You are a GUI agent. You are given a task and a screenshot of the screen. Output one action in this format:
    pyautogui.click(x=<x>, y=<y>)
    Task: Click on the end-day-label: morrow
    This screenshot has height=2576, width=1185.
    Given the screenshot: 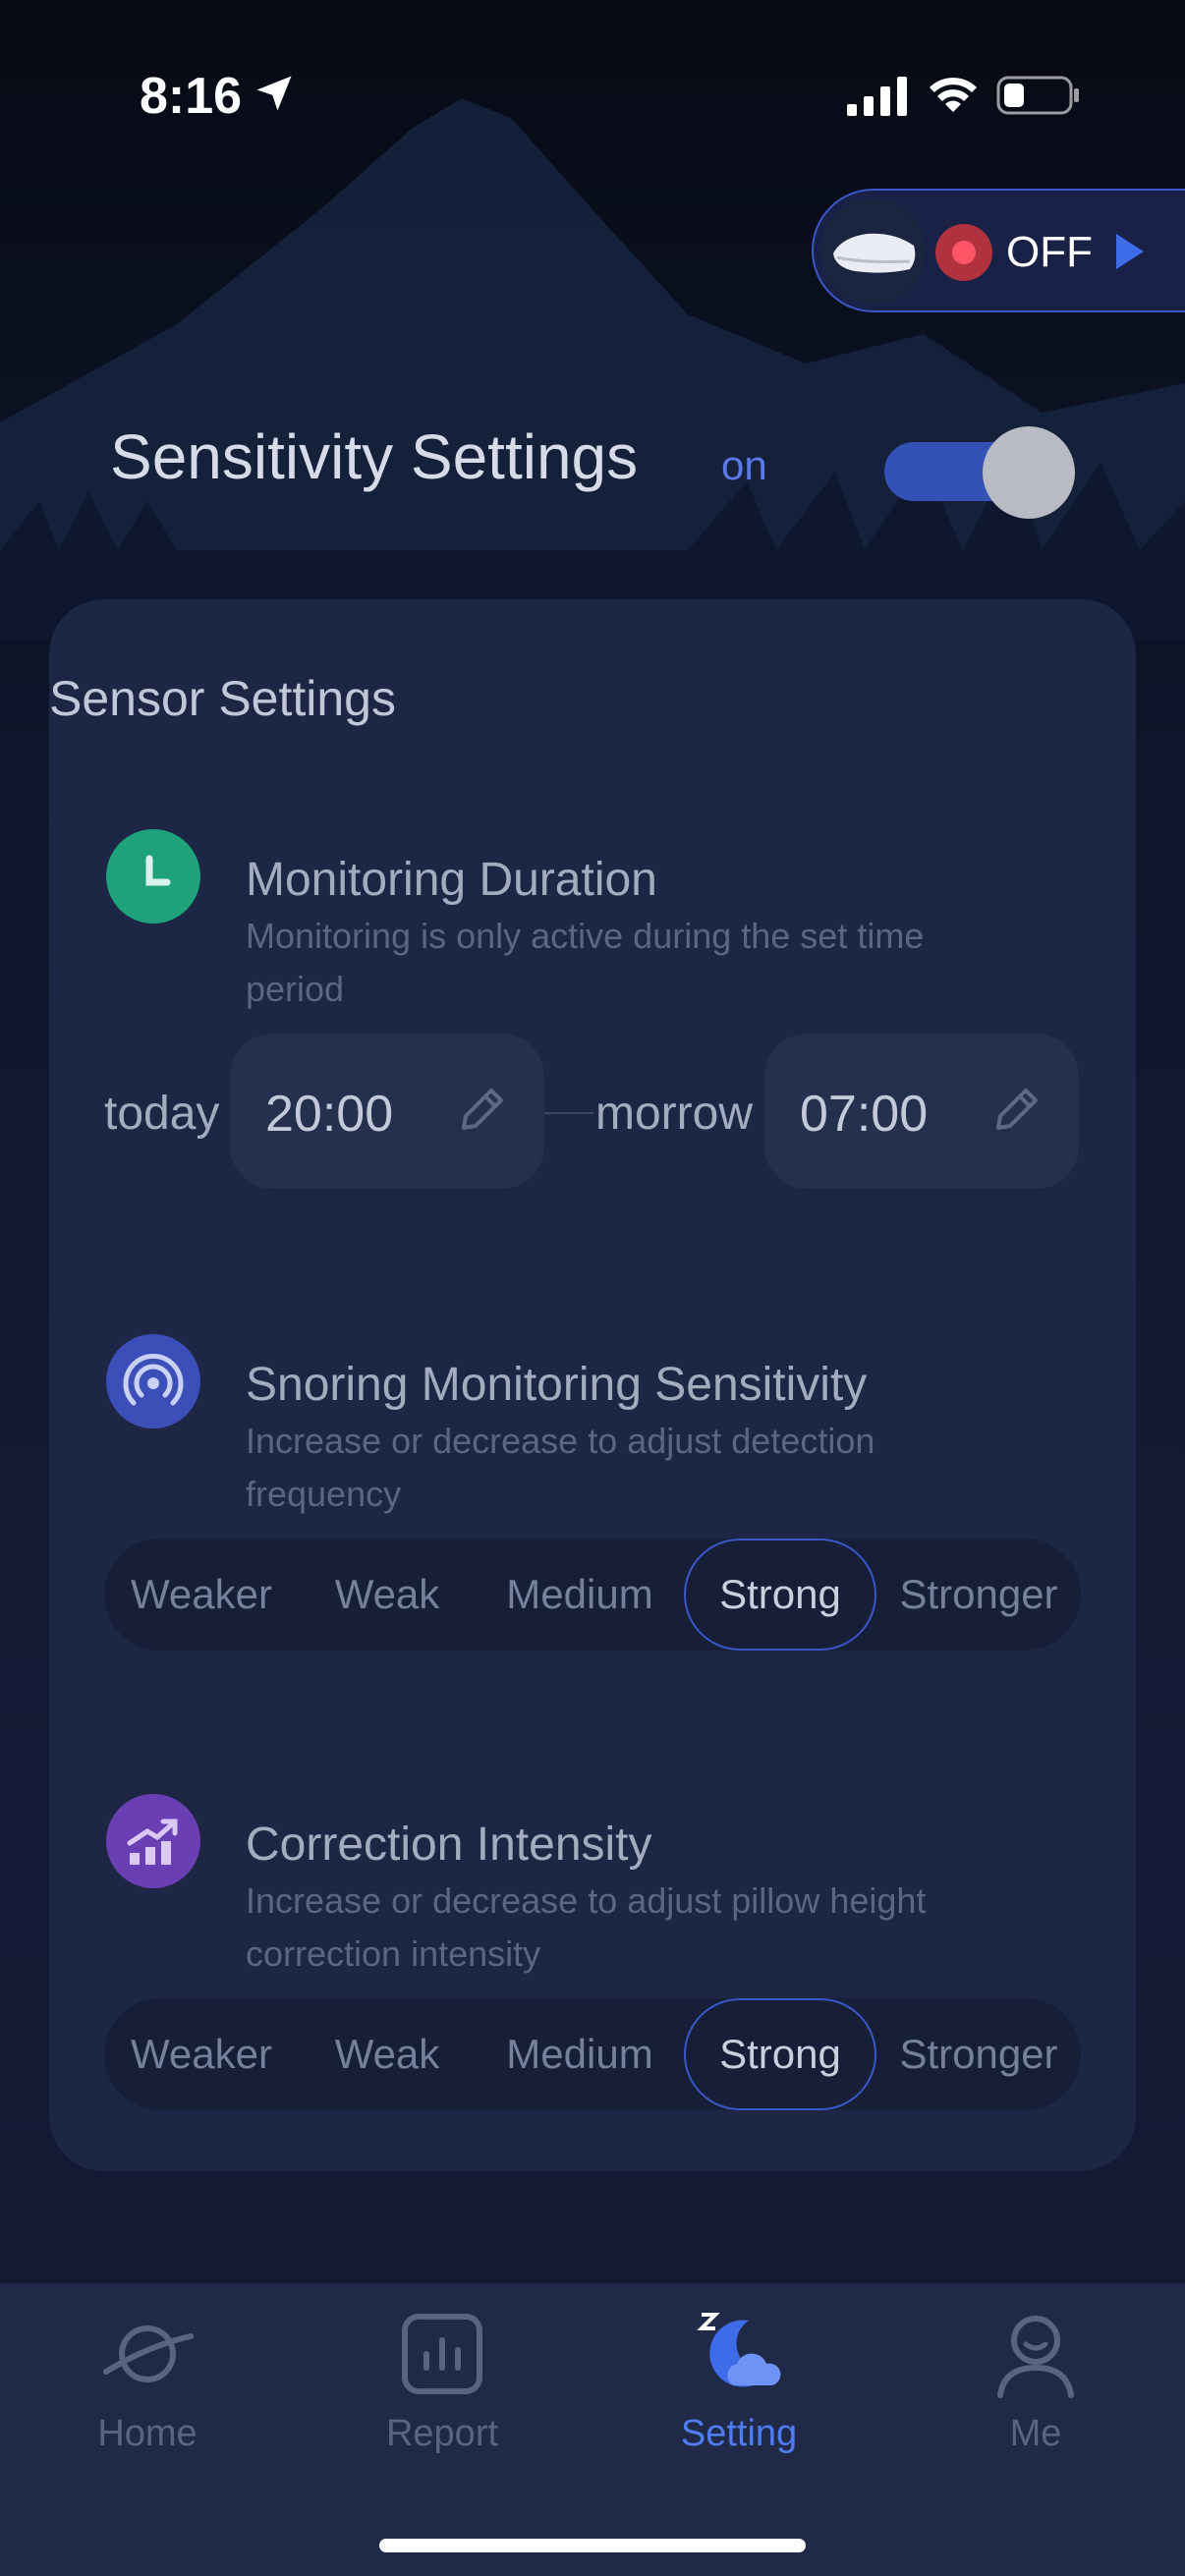 What is the action you would take?
    pyautogui.click(x=674, y=1114)
    